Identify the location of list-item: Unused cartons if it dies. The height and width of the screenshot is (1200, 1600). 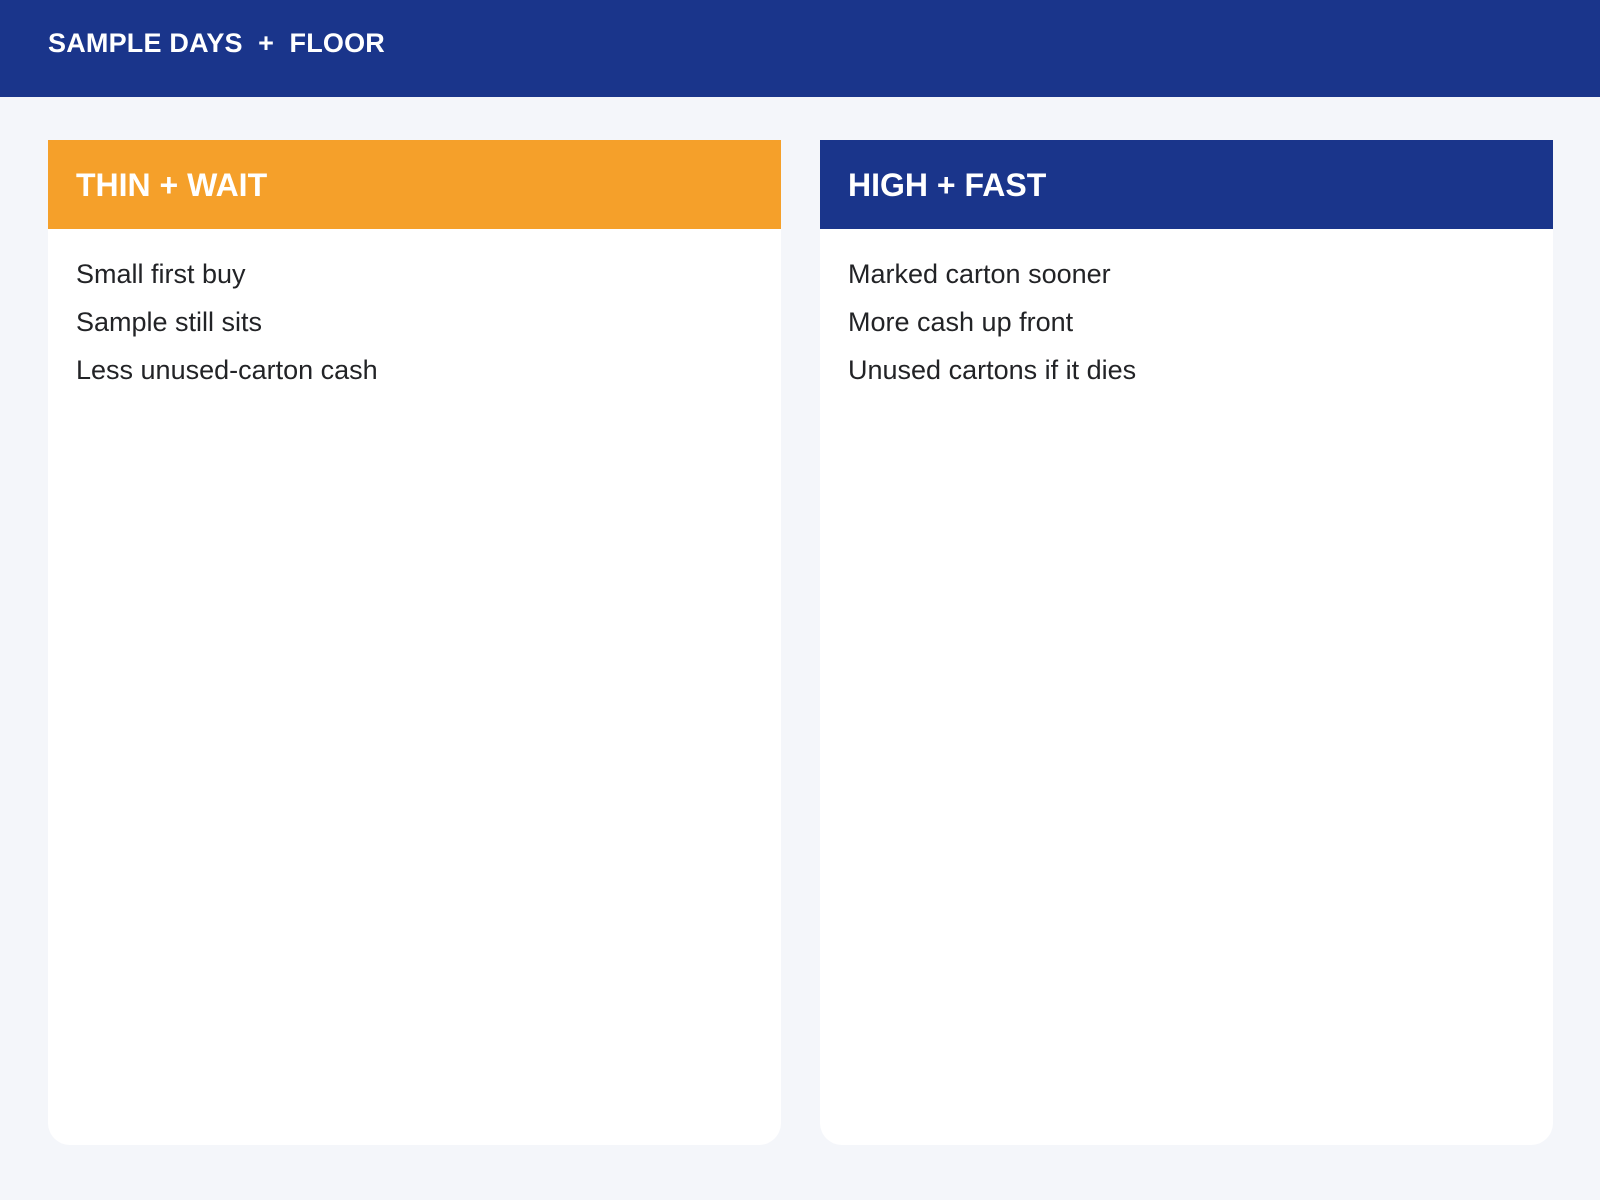
(992, 370).